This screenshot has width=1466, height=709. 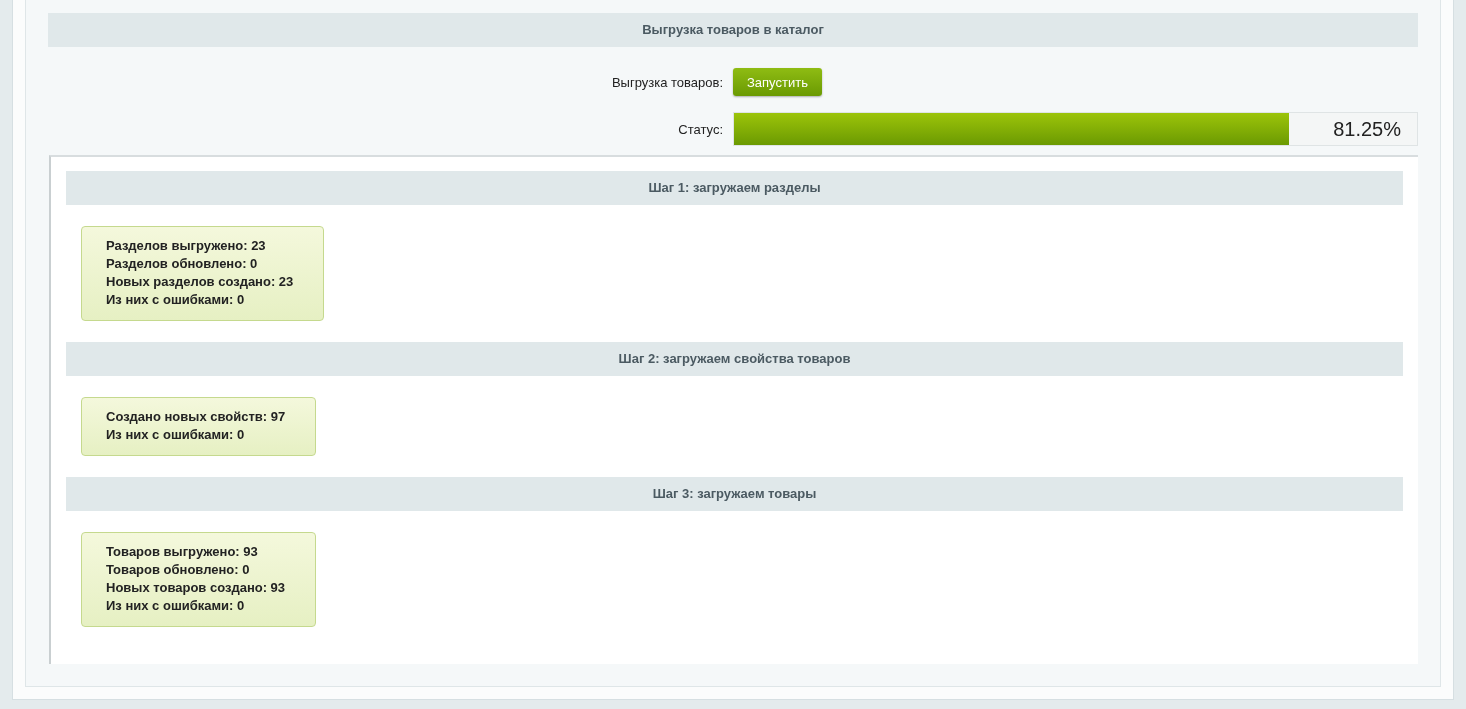 I want to click on stat-line: Товаров обновлено: 0, so click(x=178, y=570).